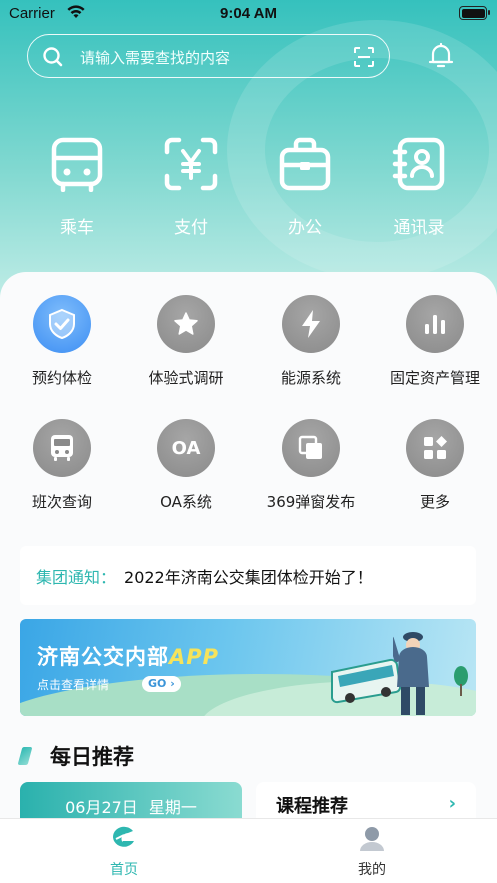 Image resolution: width=497 pixels, height=883 pixels. I want to click on service-energy: 能源系统, so click(311, 341).